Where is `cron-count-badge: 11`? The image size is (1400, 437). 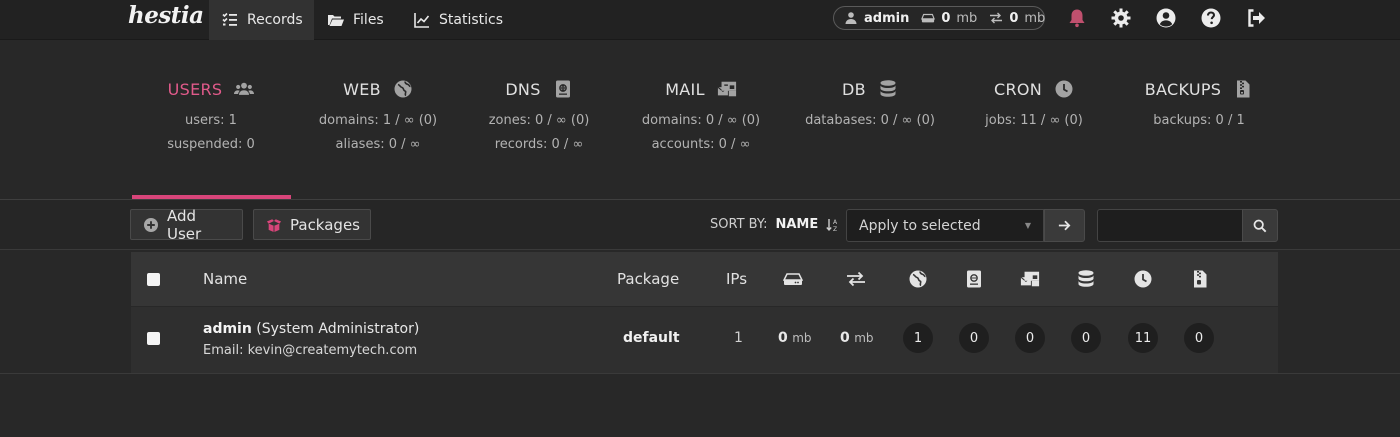
cron-count-badge: 11 is located at coordinates (1143, 338).